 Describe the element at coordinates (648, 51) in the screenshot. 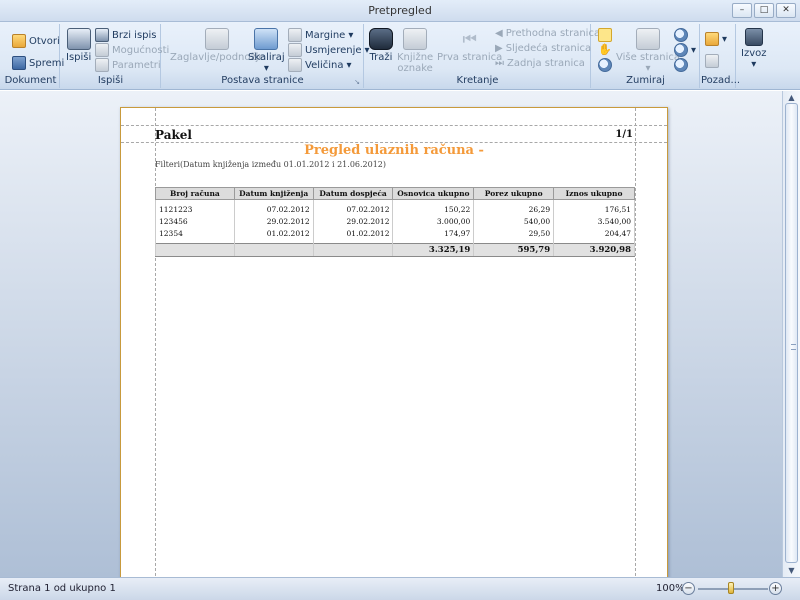

I see `multi-page-button: Više stranica ▾` at that location.